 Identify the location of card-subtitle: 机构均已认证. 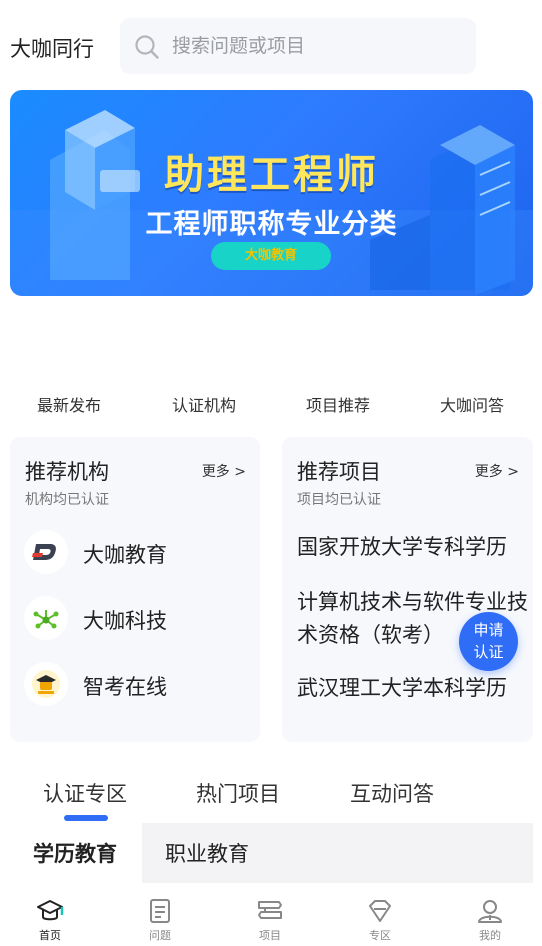
(67, 500).